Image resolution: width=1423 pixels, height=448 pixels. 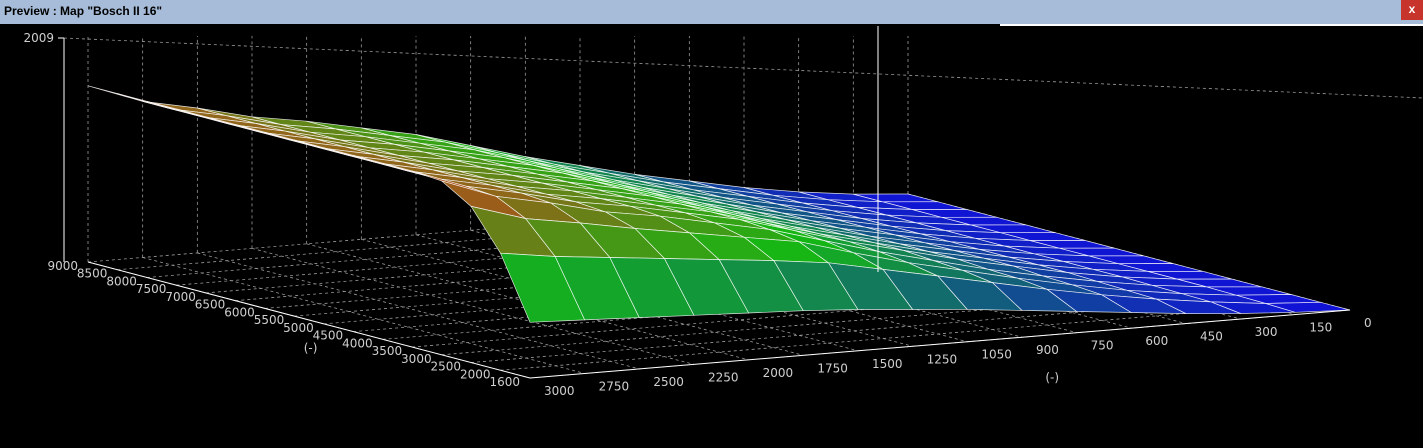 I want to click on x-tick-label: 2750, so click(x=614, y=386).